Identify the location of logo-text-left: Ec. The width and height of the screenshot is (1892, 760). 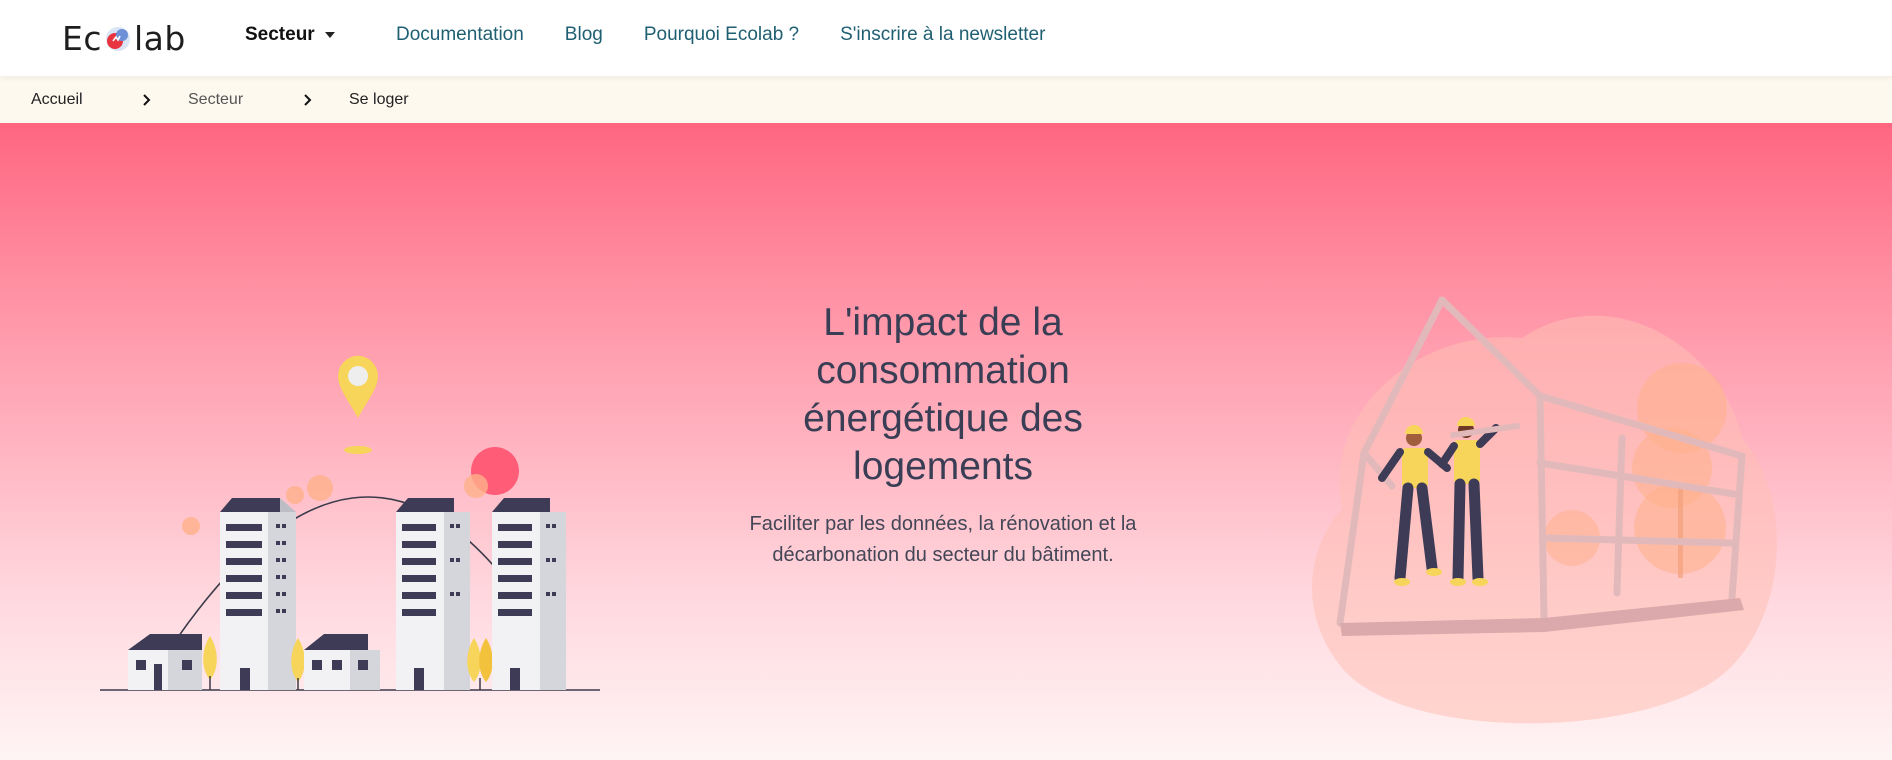
(82, 38).